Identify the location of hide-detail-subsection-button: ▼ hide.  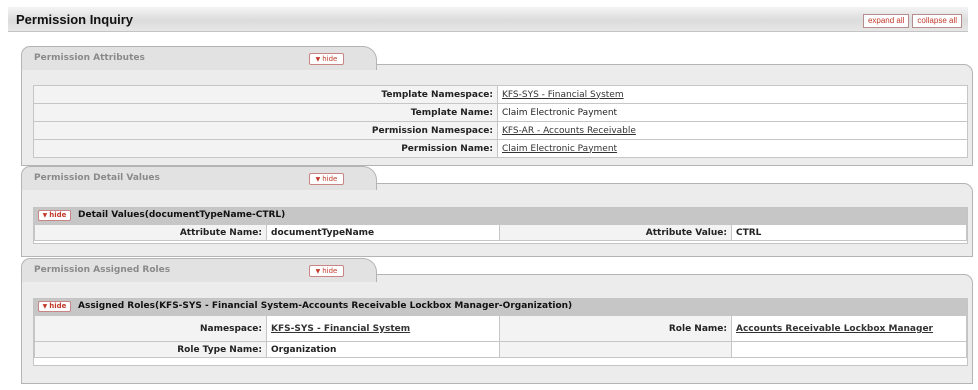
(54, 215).